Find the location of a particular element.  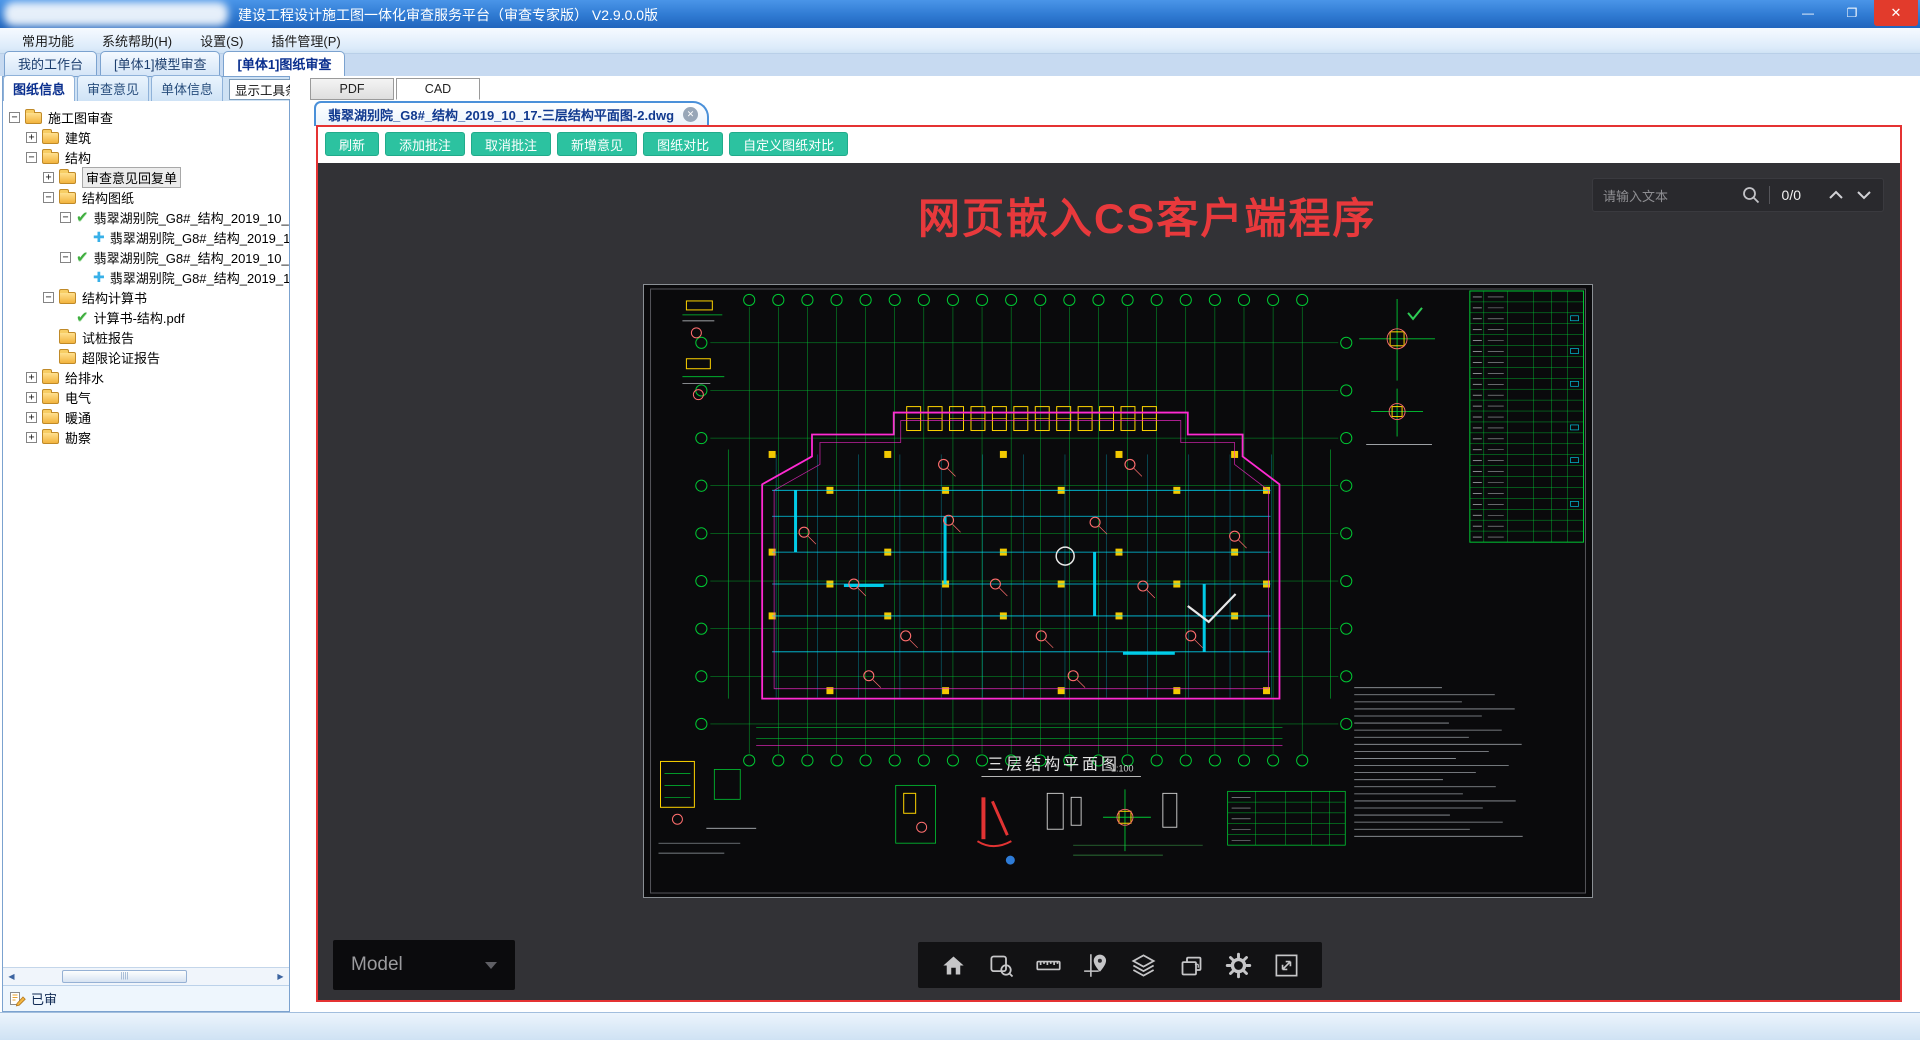

close-icon is located at coordinates (1896, 13).